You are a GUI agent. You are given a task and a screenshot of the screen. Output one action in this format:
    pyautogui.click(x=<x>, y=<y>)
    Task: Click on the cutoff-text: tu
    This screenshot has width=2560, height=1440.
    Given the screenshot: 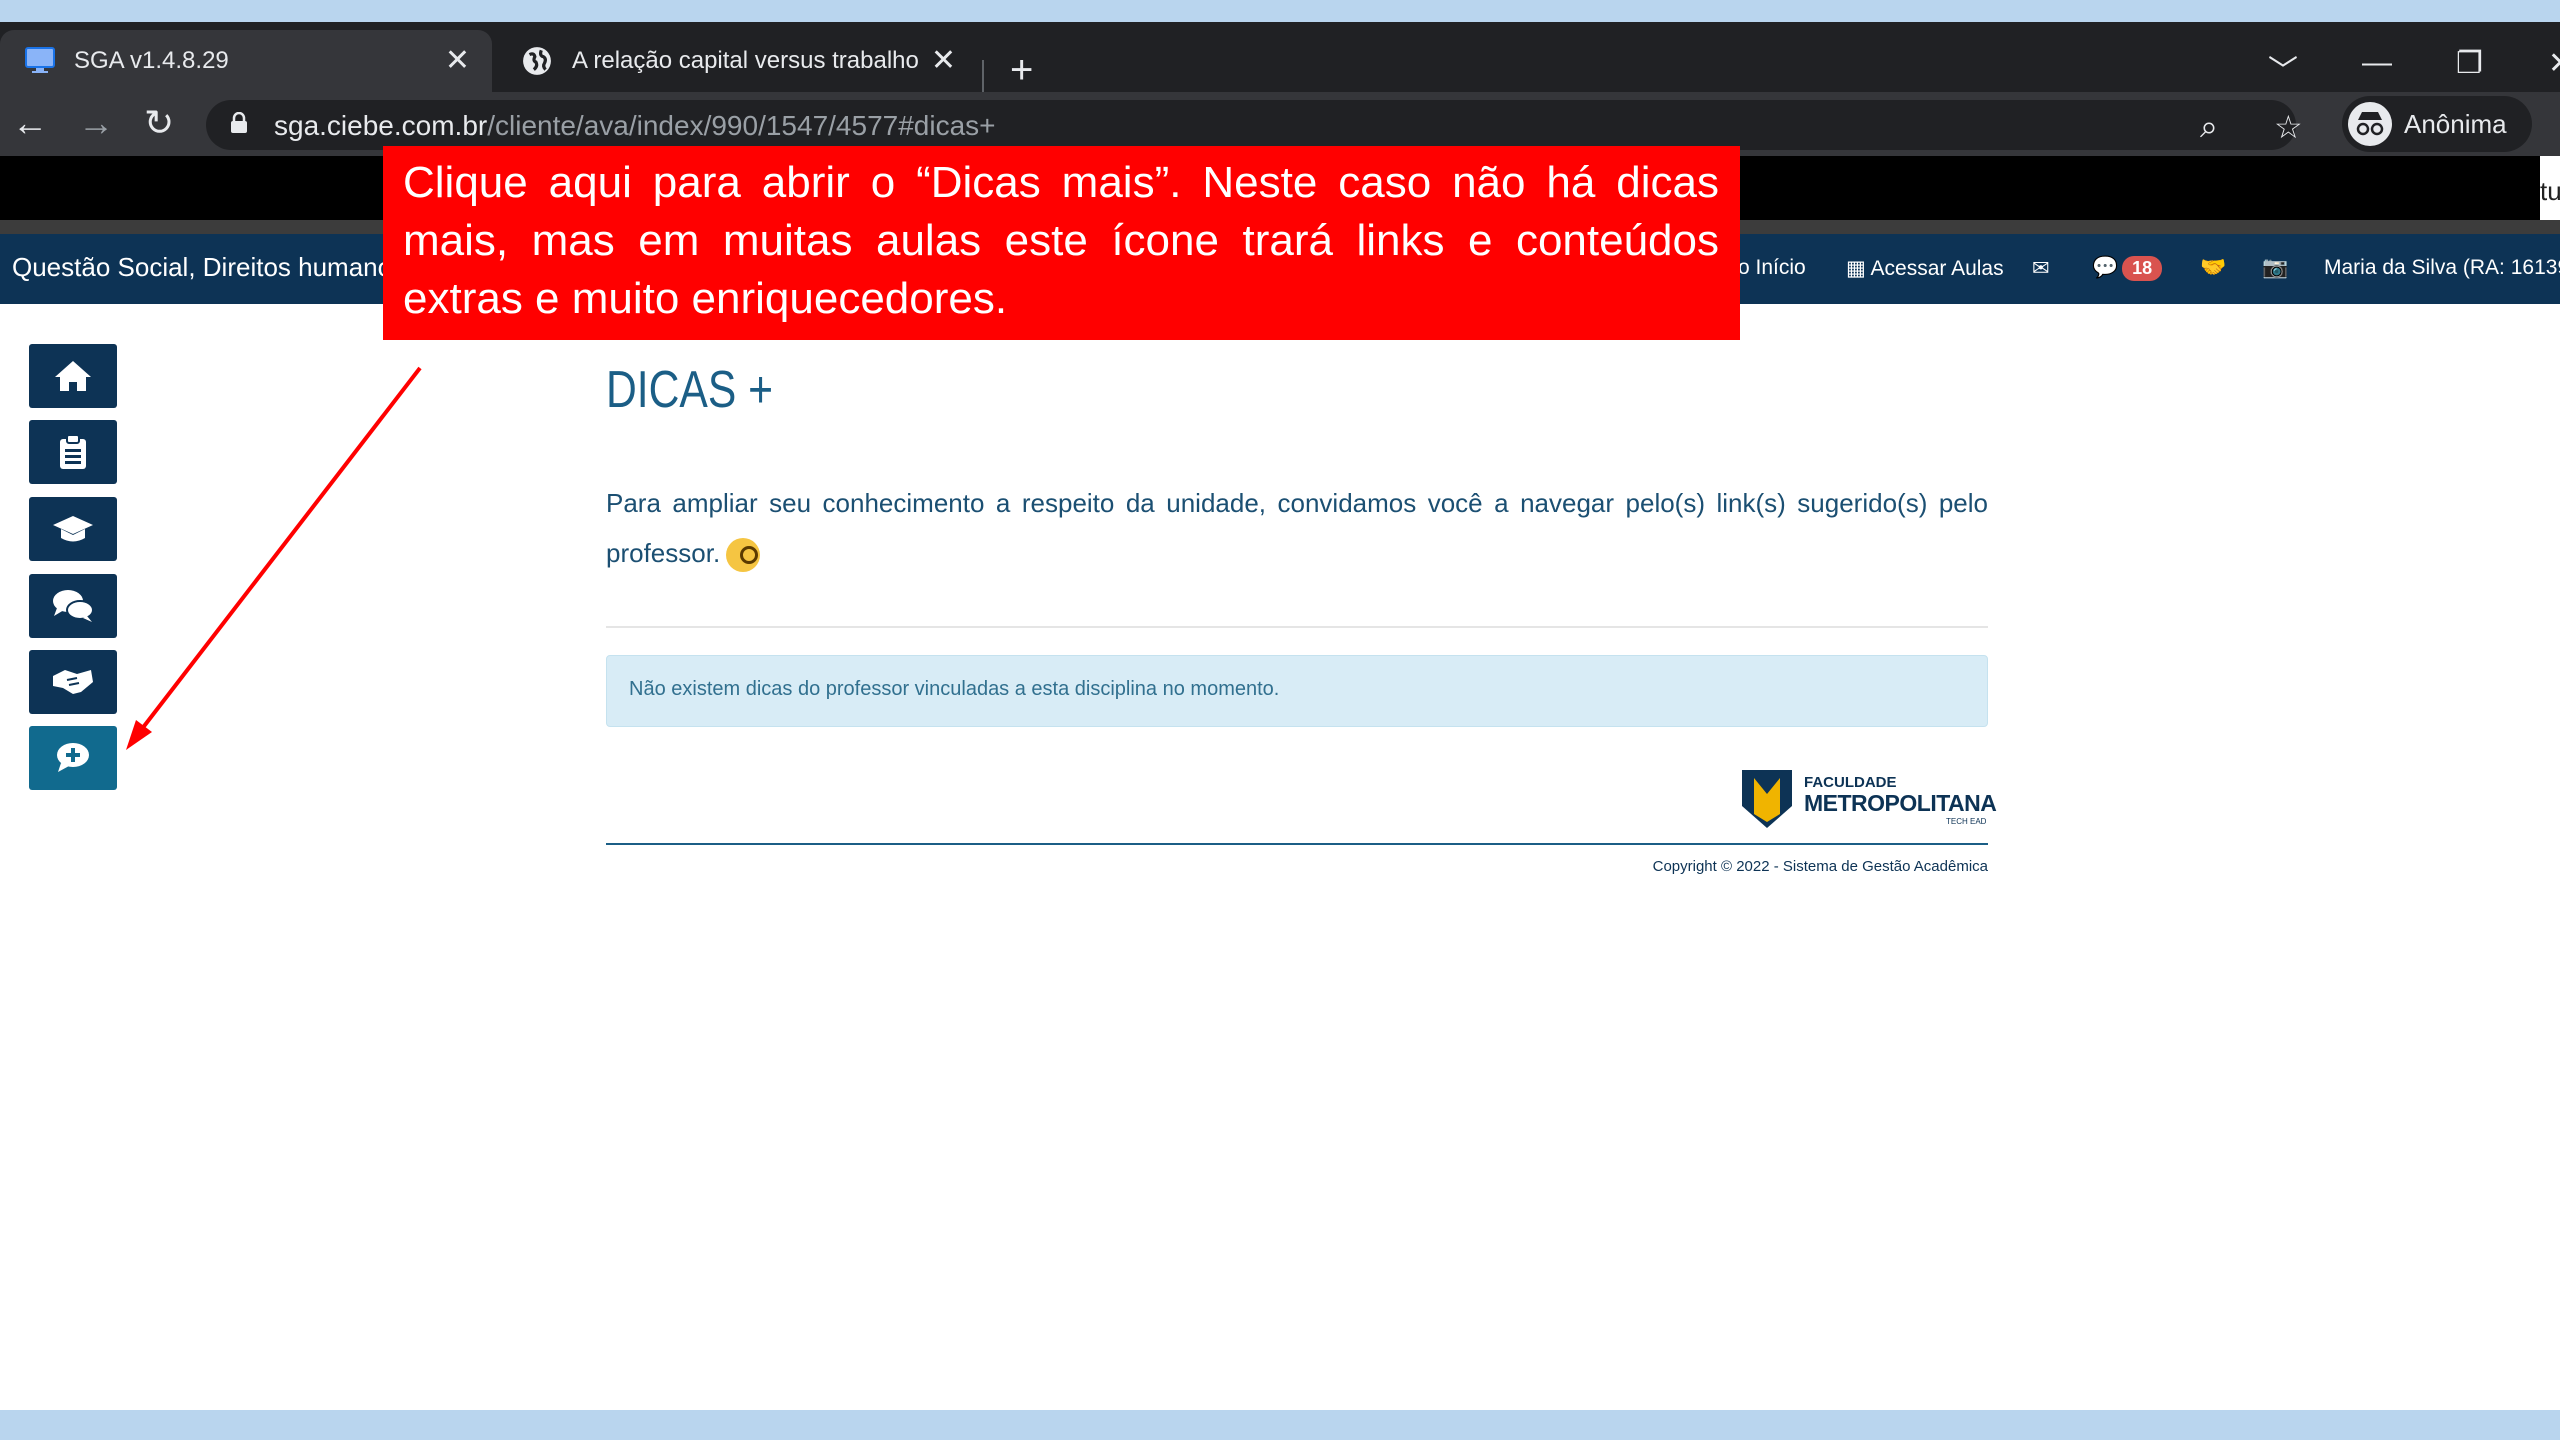 What is the action you would take?
    pyautogui.click(x=2550, y=191)
    